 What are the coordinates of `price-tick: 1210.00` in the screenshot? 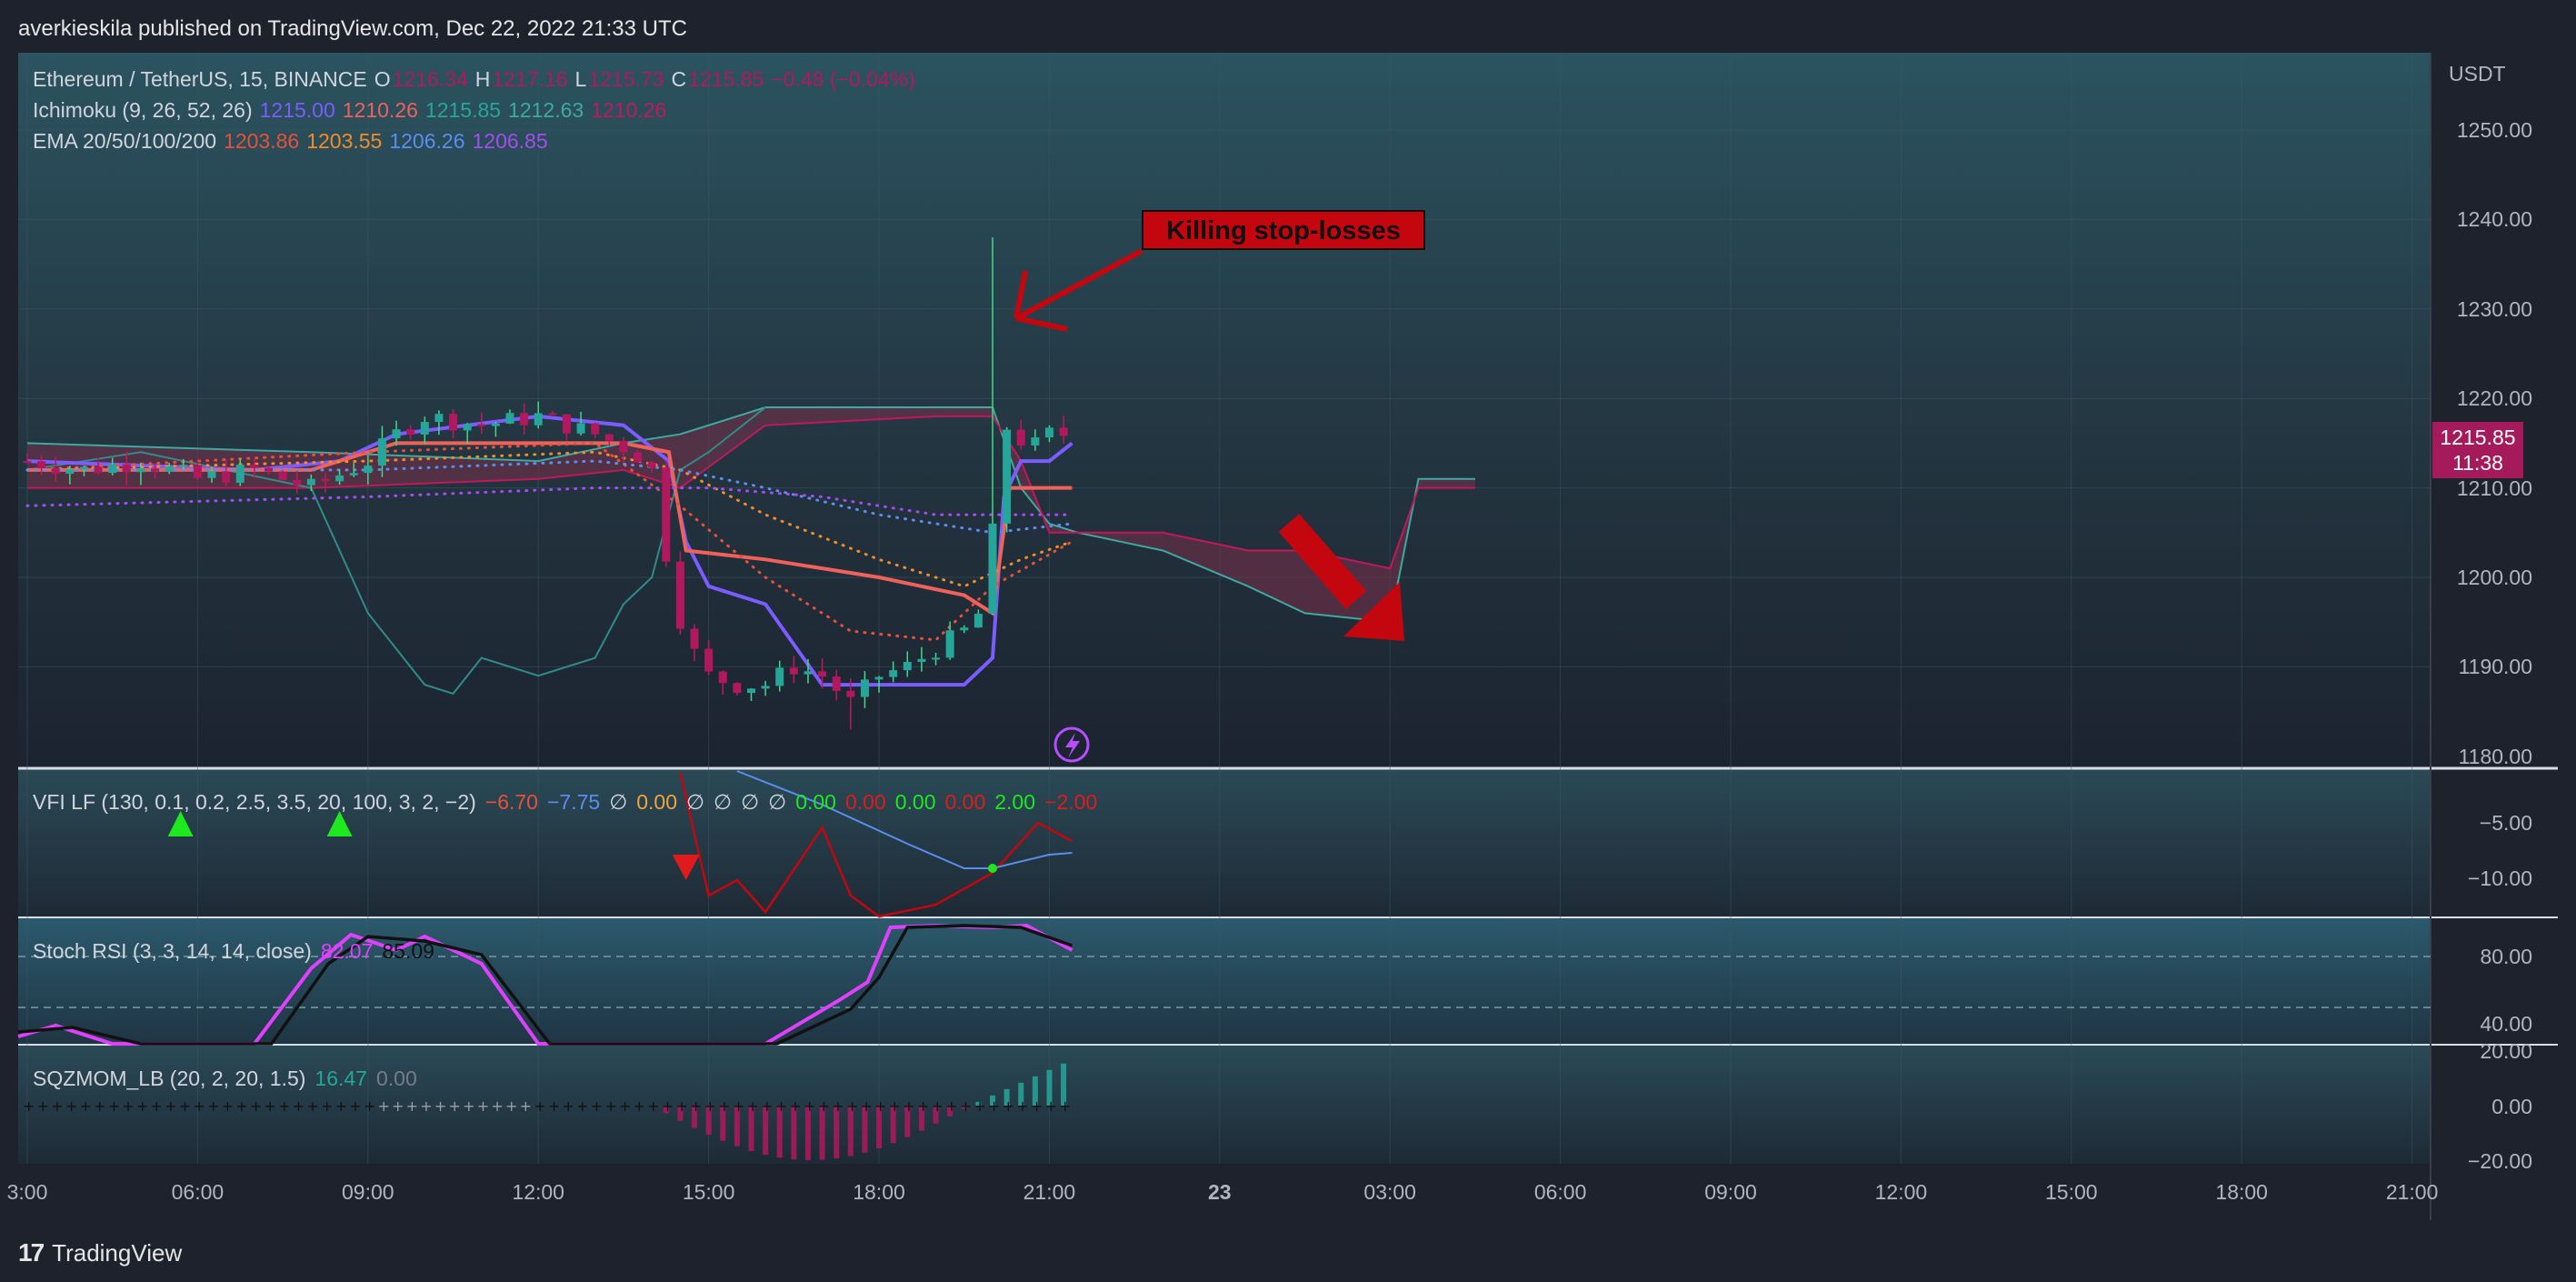 It's located at (2494, 488).